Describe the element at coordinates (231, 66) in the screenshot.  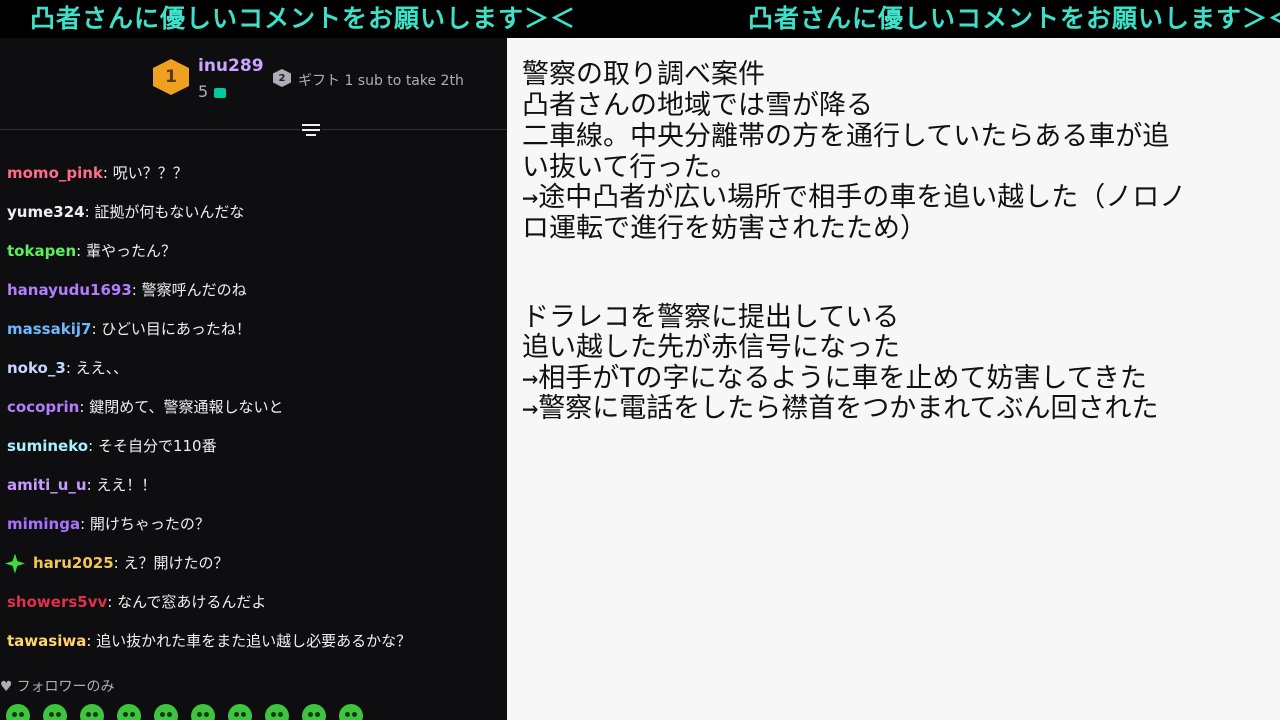
I see `top-gifter-name: inu289` at that location.